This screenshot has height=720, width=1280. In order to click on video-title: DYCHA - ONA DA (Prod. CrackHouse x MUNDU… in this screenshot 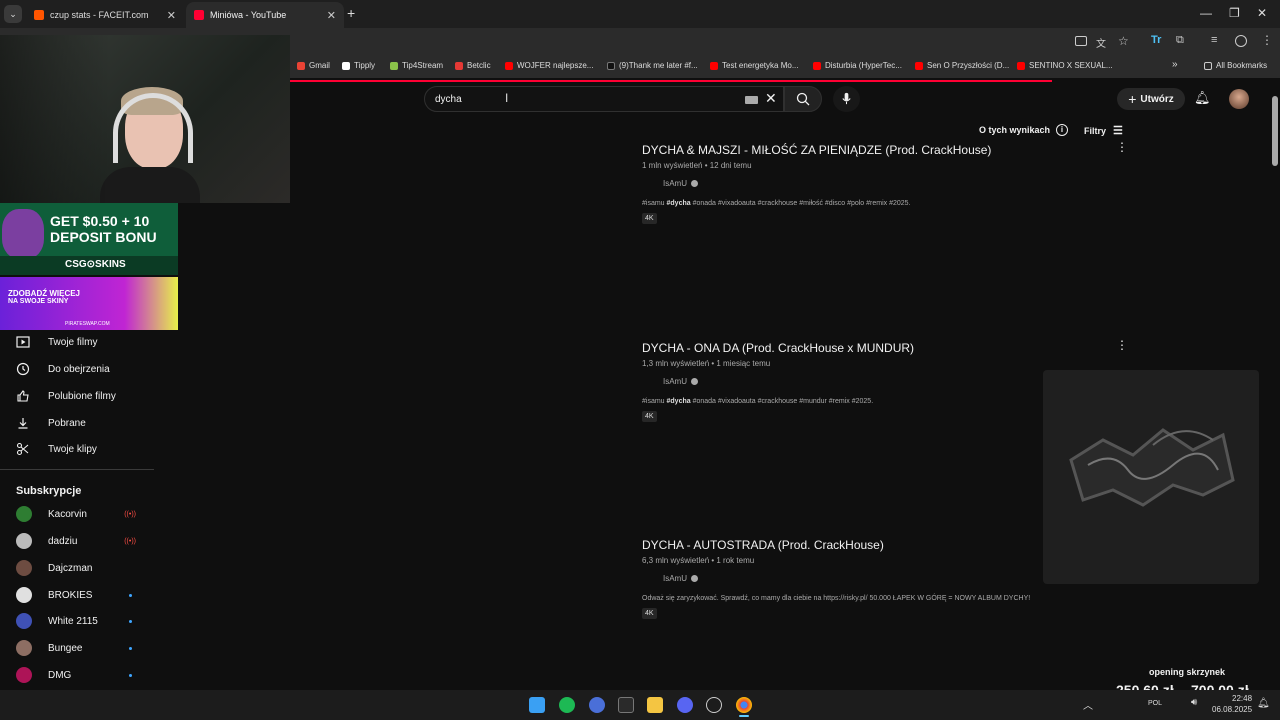, I will do `click(877, 348)`.